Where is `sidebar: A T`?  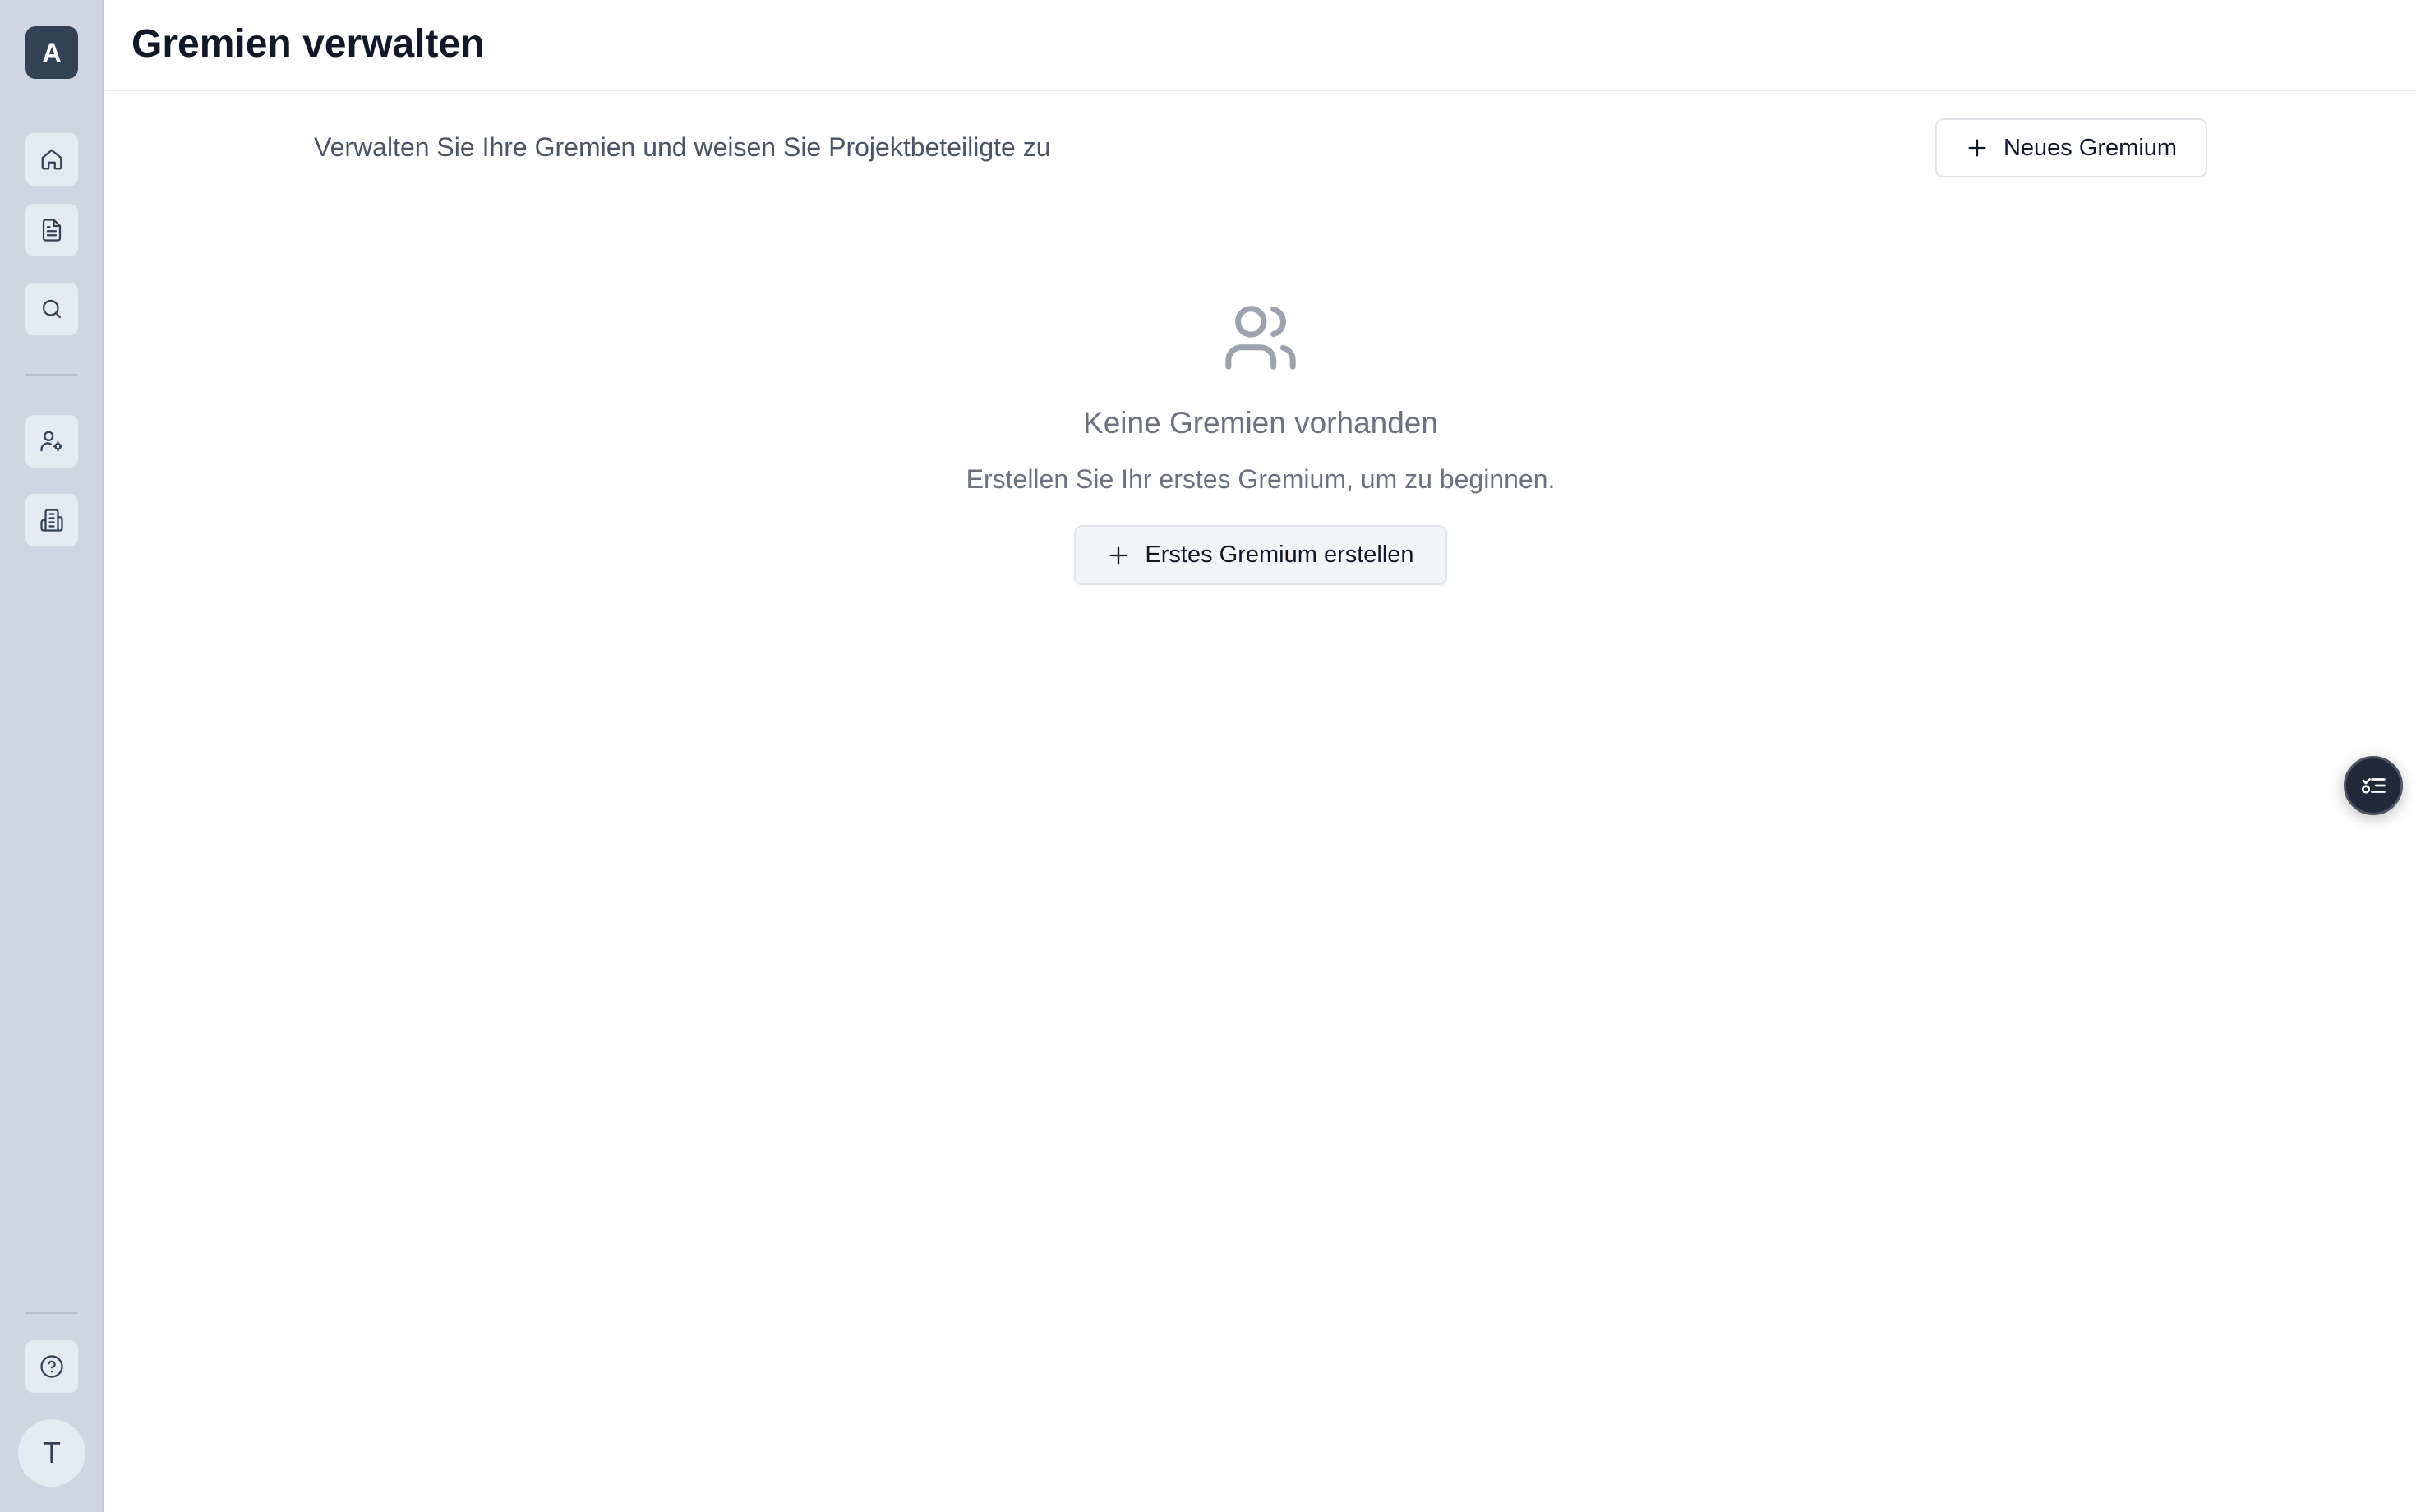
sidebar: A T is located at coordinates (52, 756).